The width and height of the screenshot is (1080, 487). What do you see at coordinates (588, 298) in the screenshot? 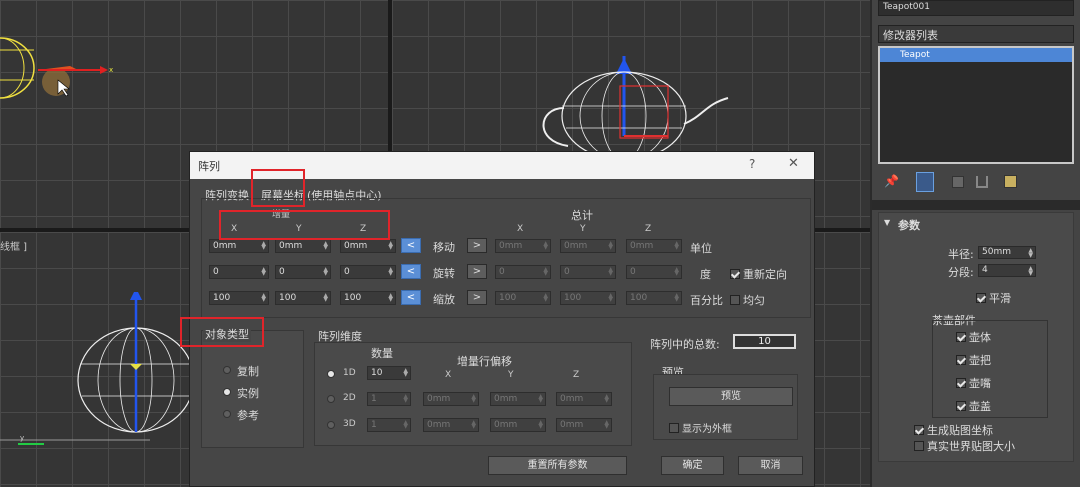
I see `scale-total-y: 100 ▲ ▼` at bounding box center [588, 298].